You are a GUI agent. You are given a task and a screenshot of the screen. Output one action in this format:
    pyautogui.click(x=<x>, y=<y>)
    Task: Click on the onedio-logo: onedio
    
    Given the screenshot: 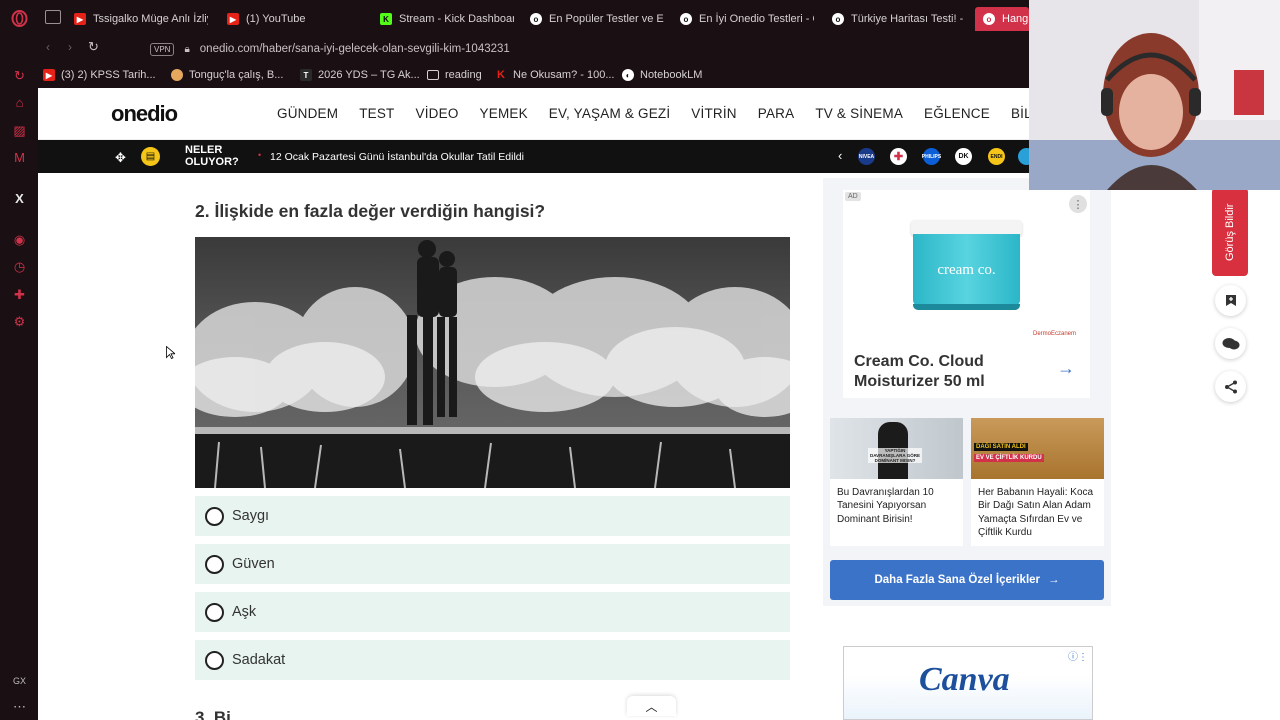 What is the action you would take?
    pyautogui.click(x=144, y=114)
    